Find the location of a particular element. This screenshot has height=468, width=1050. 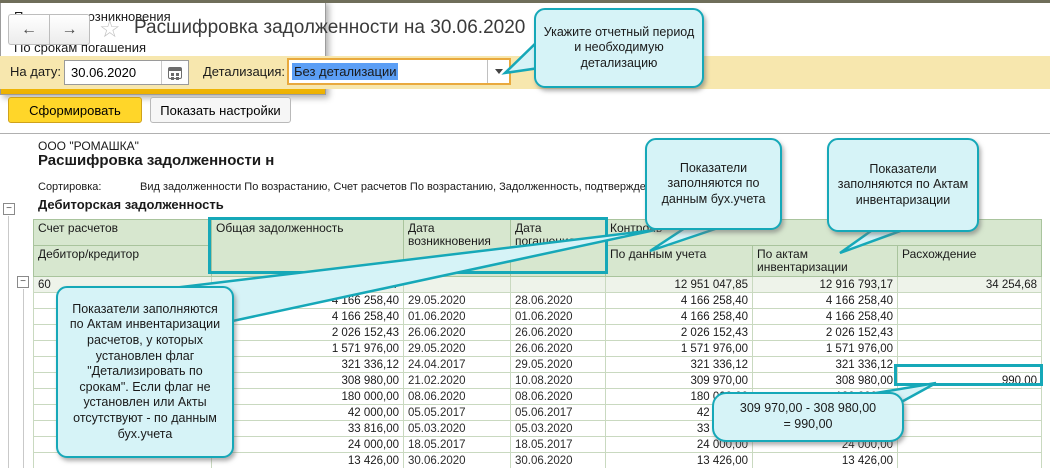

cell-date-origin: 08.06.2020 is located at coordinates (457, 396).